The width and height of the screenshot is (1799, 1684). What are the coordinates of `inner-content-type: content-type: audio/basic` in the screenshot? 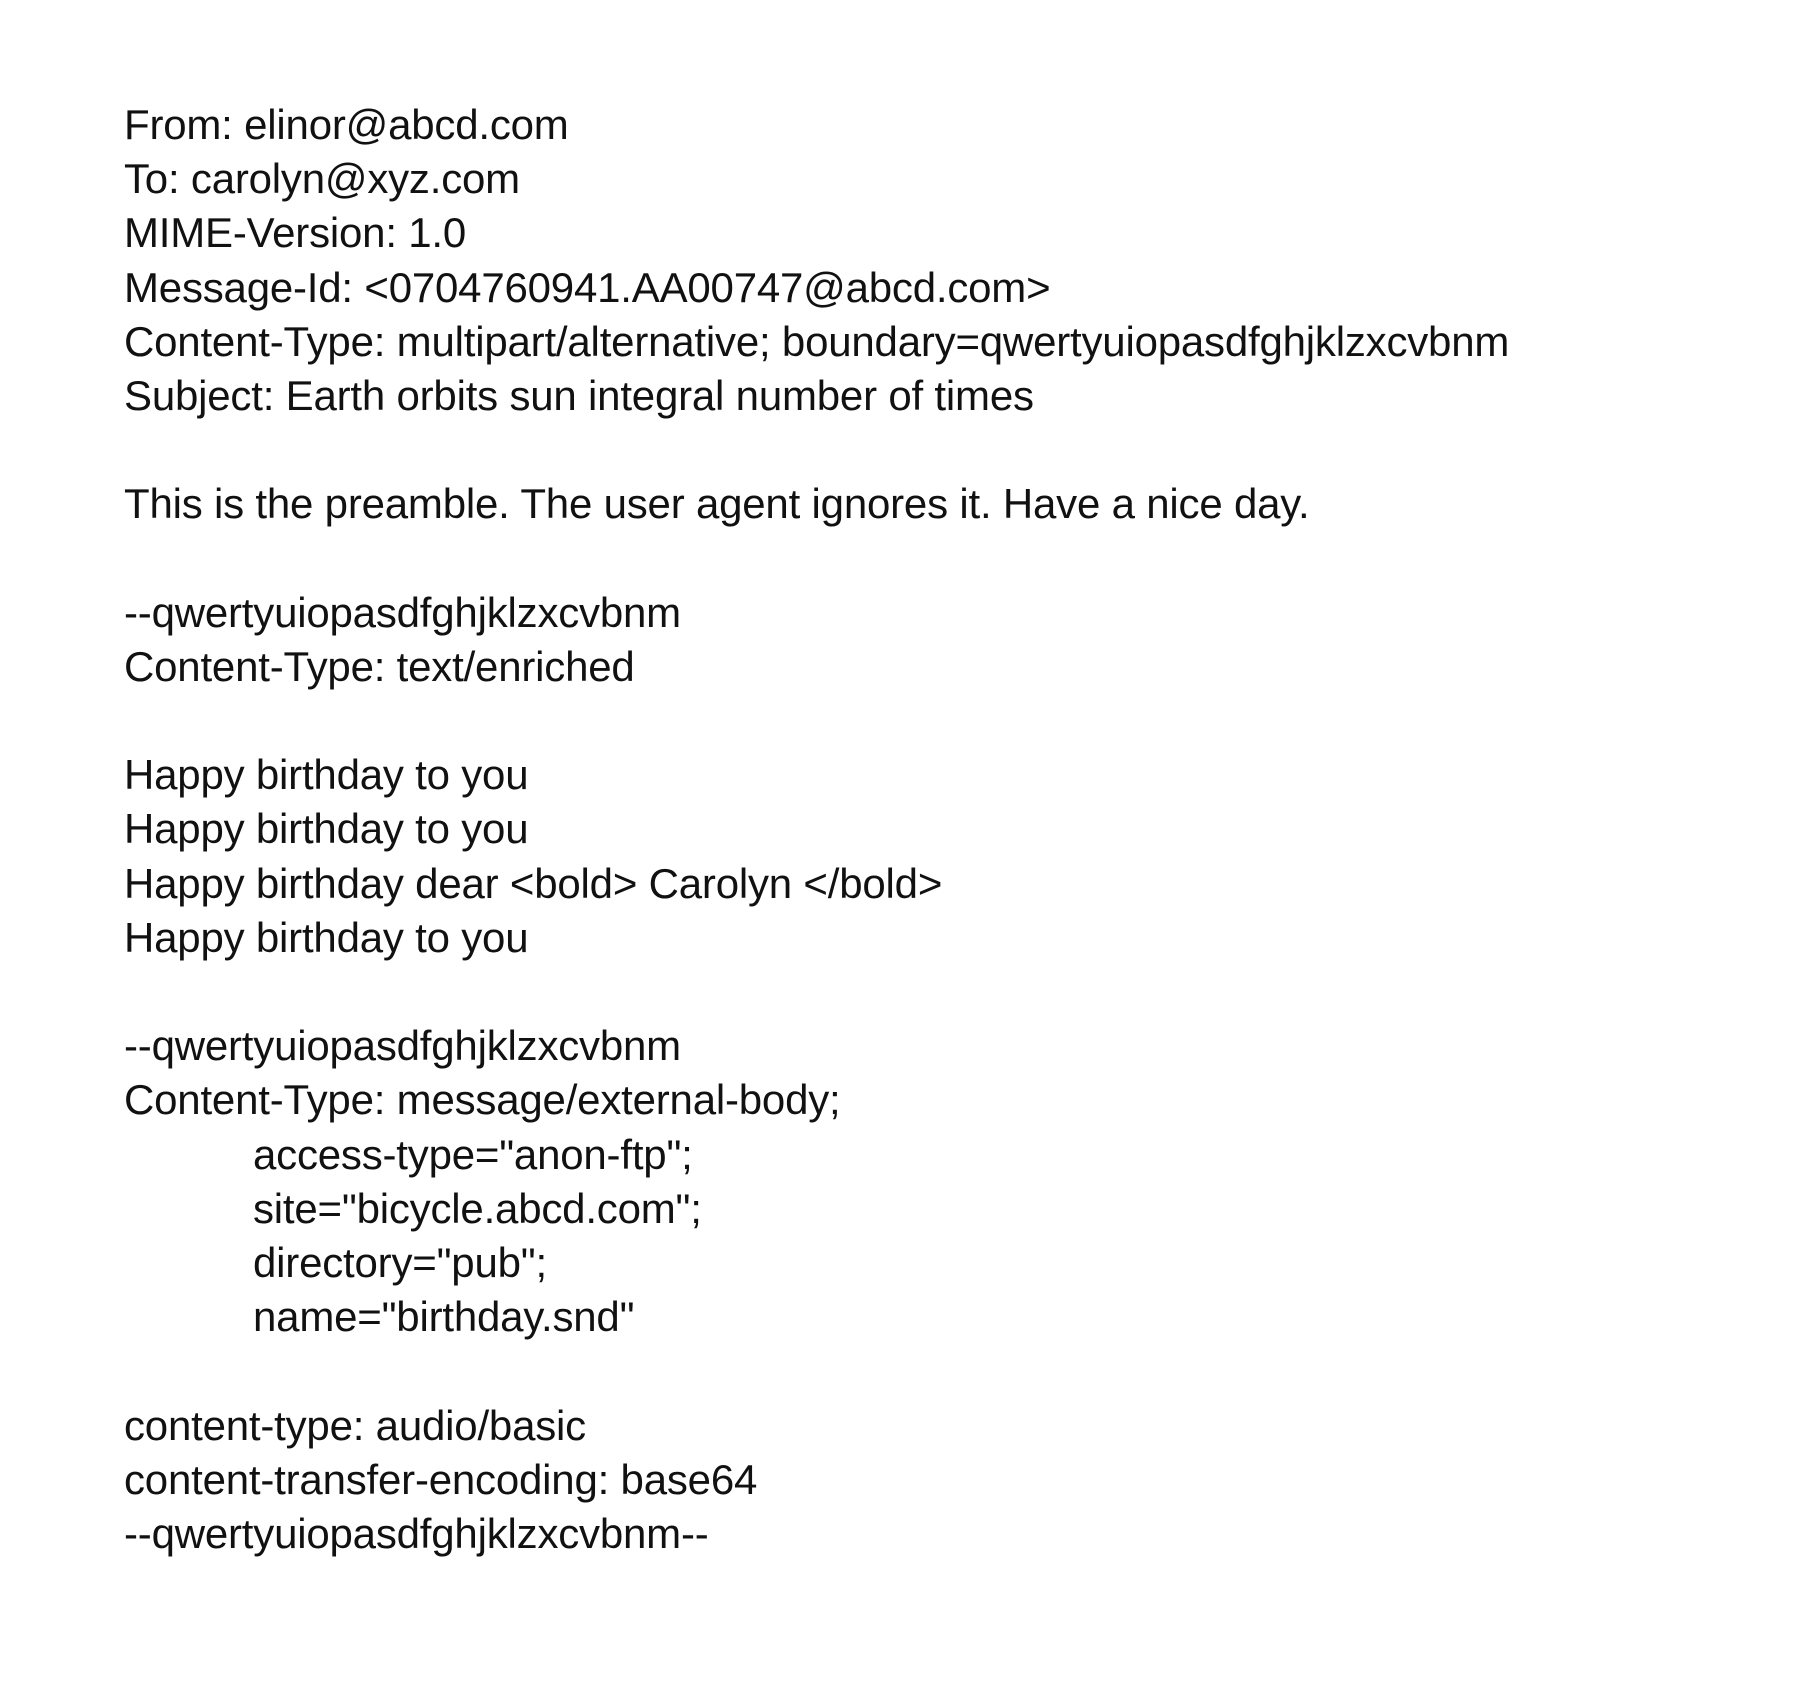 It's located at (355, 1425).